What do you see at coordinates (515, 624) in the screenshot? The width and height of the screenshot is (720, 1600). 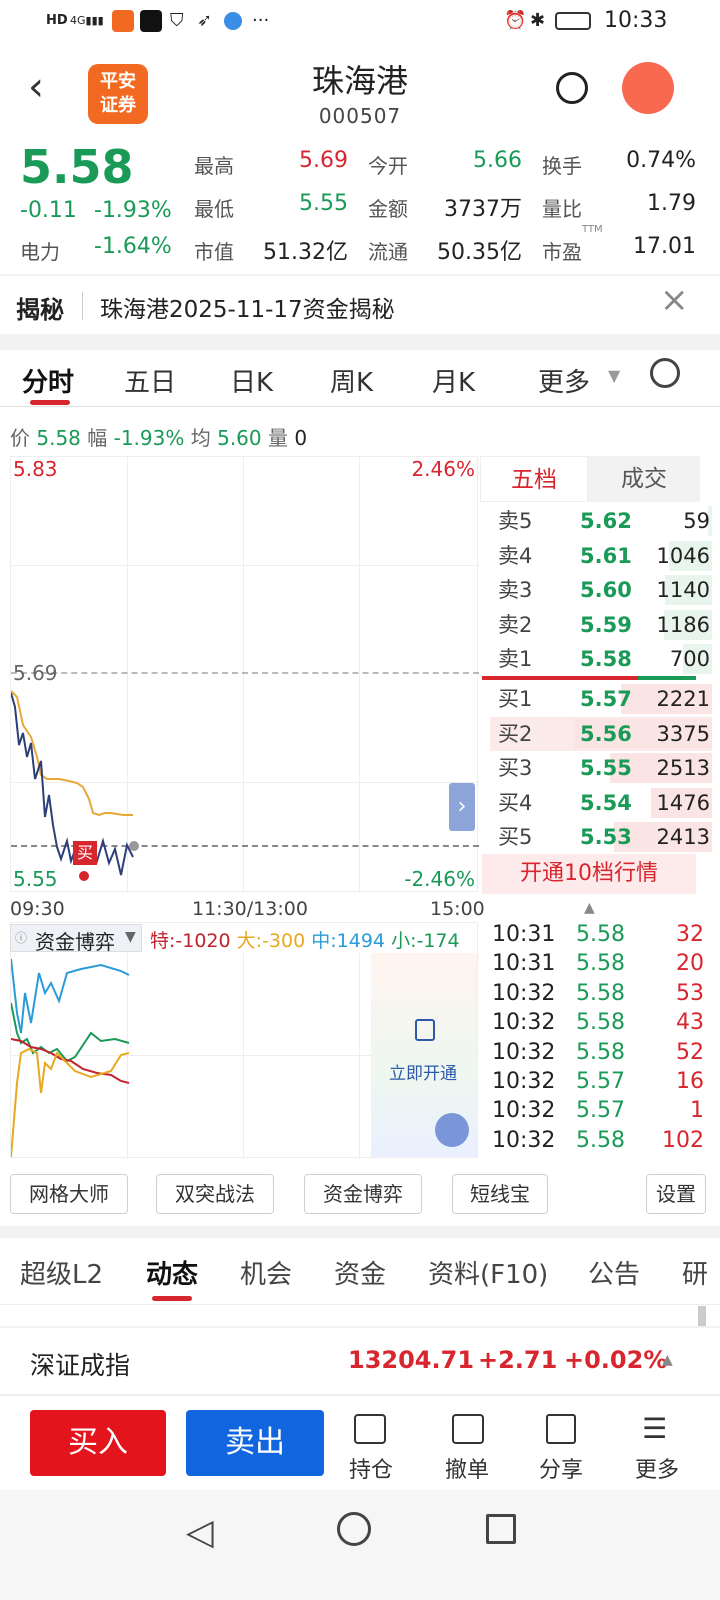 I see `level-label: 卖2` at bounding box center [515, 624].